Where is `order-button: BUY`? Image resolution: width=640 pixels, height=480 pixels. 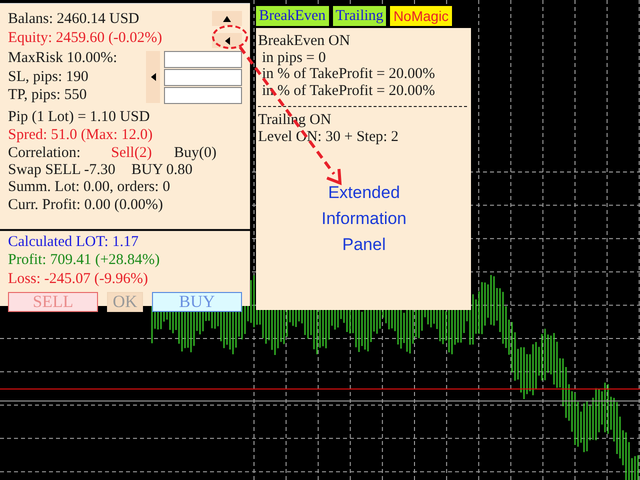 order-button: BUY is located at coordinates (197, 302).